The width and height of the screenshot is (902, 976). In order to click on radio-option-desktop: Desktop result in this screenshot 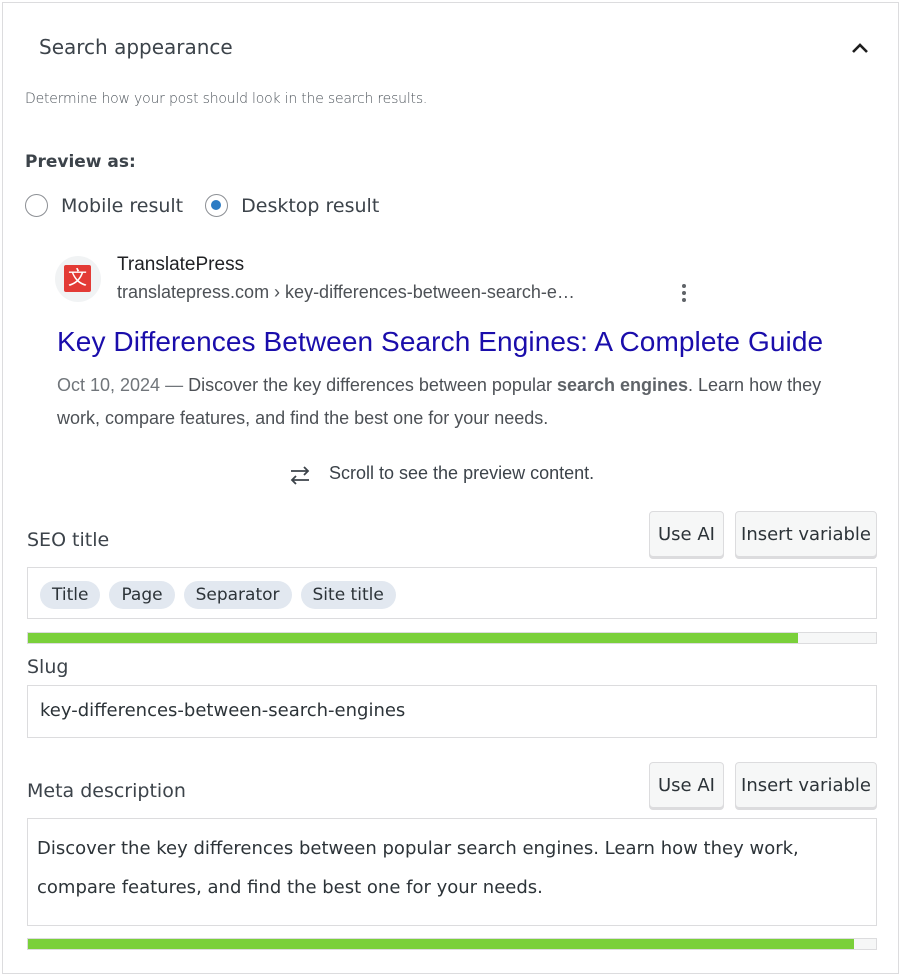, I will do `click(292, 205)`.